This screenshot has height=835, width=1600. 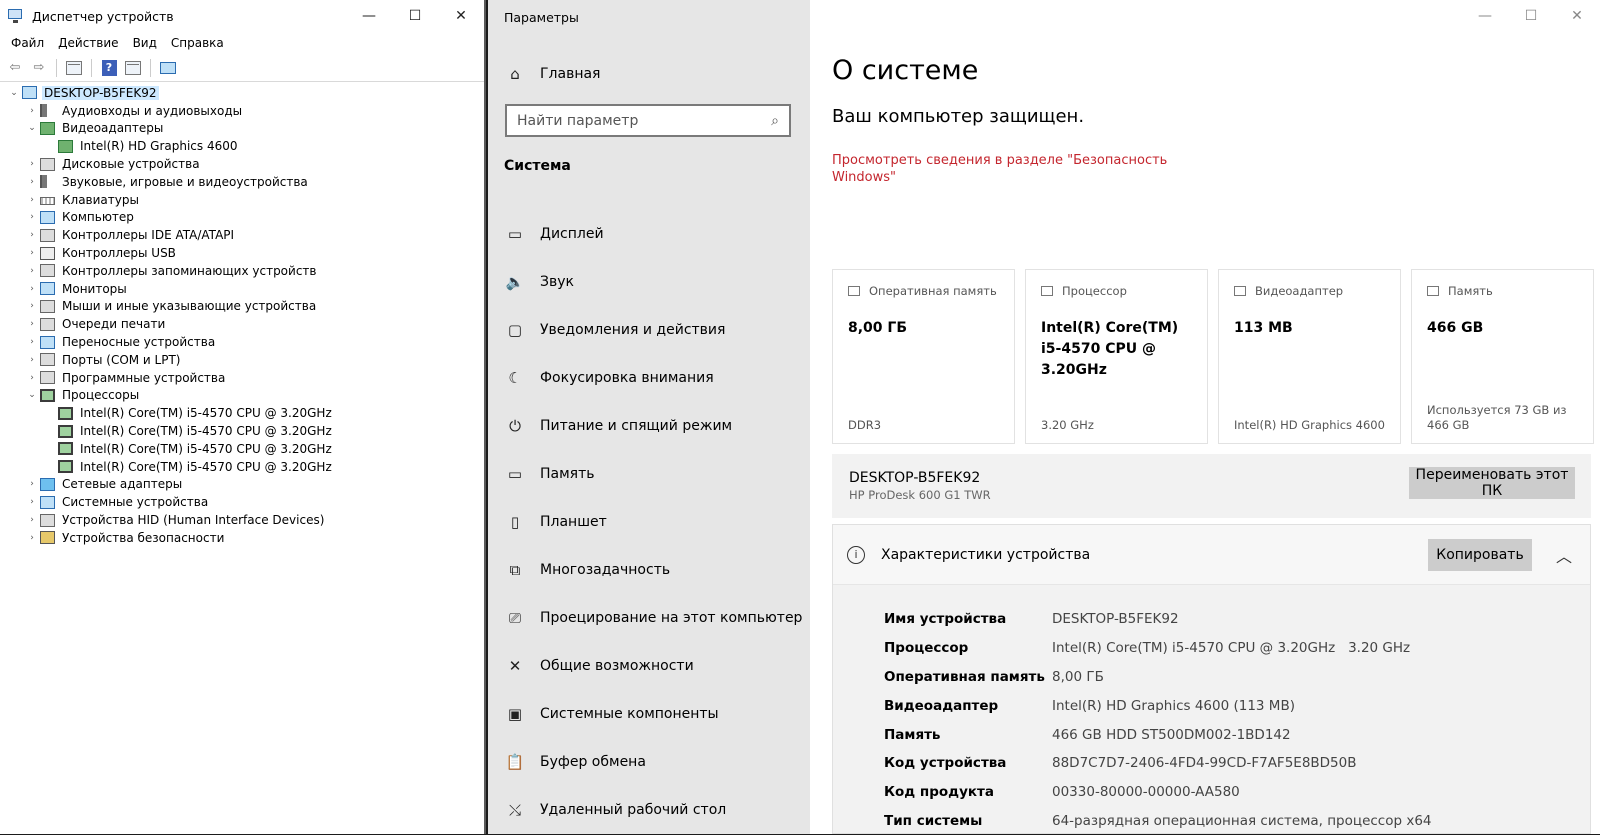 I want to click on help-icon: ?, so click(x=109, y=68).